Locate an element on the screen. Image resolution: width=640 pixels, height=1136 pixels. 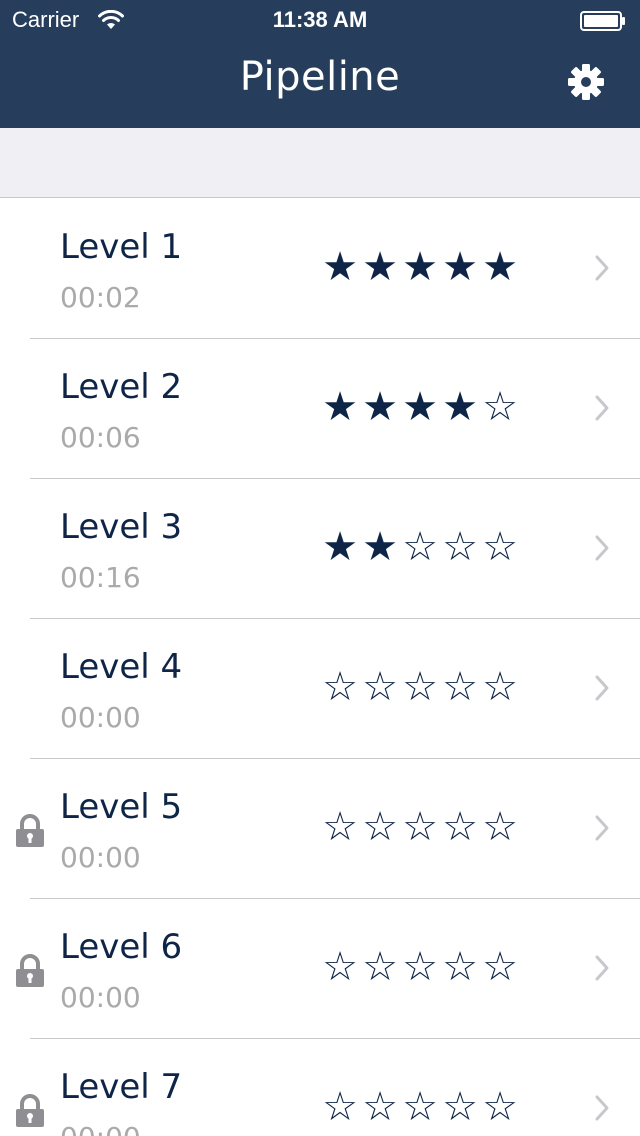
level-row-2: Level 2 00:06 ★ ★ ★ ★ ☆ is located at coordinates (320, 409).